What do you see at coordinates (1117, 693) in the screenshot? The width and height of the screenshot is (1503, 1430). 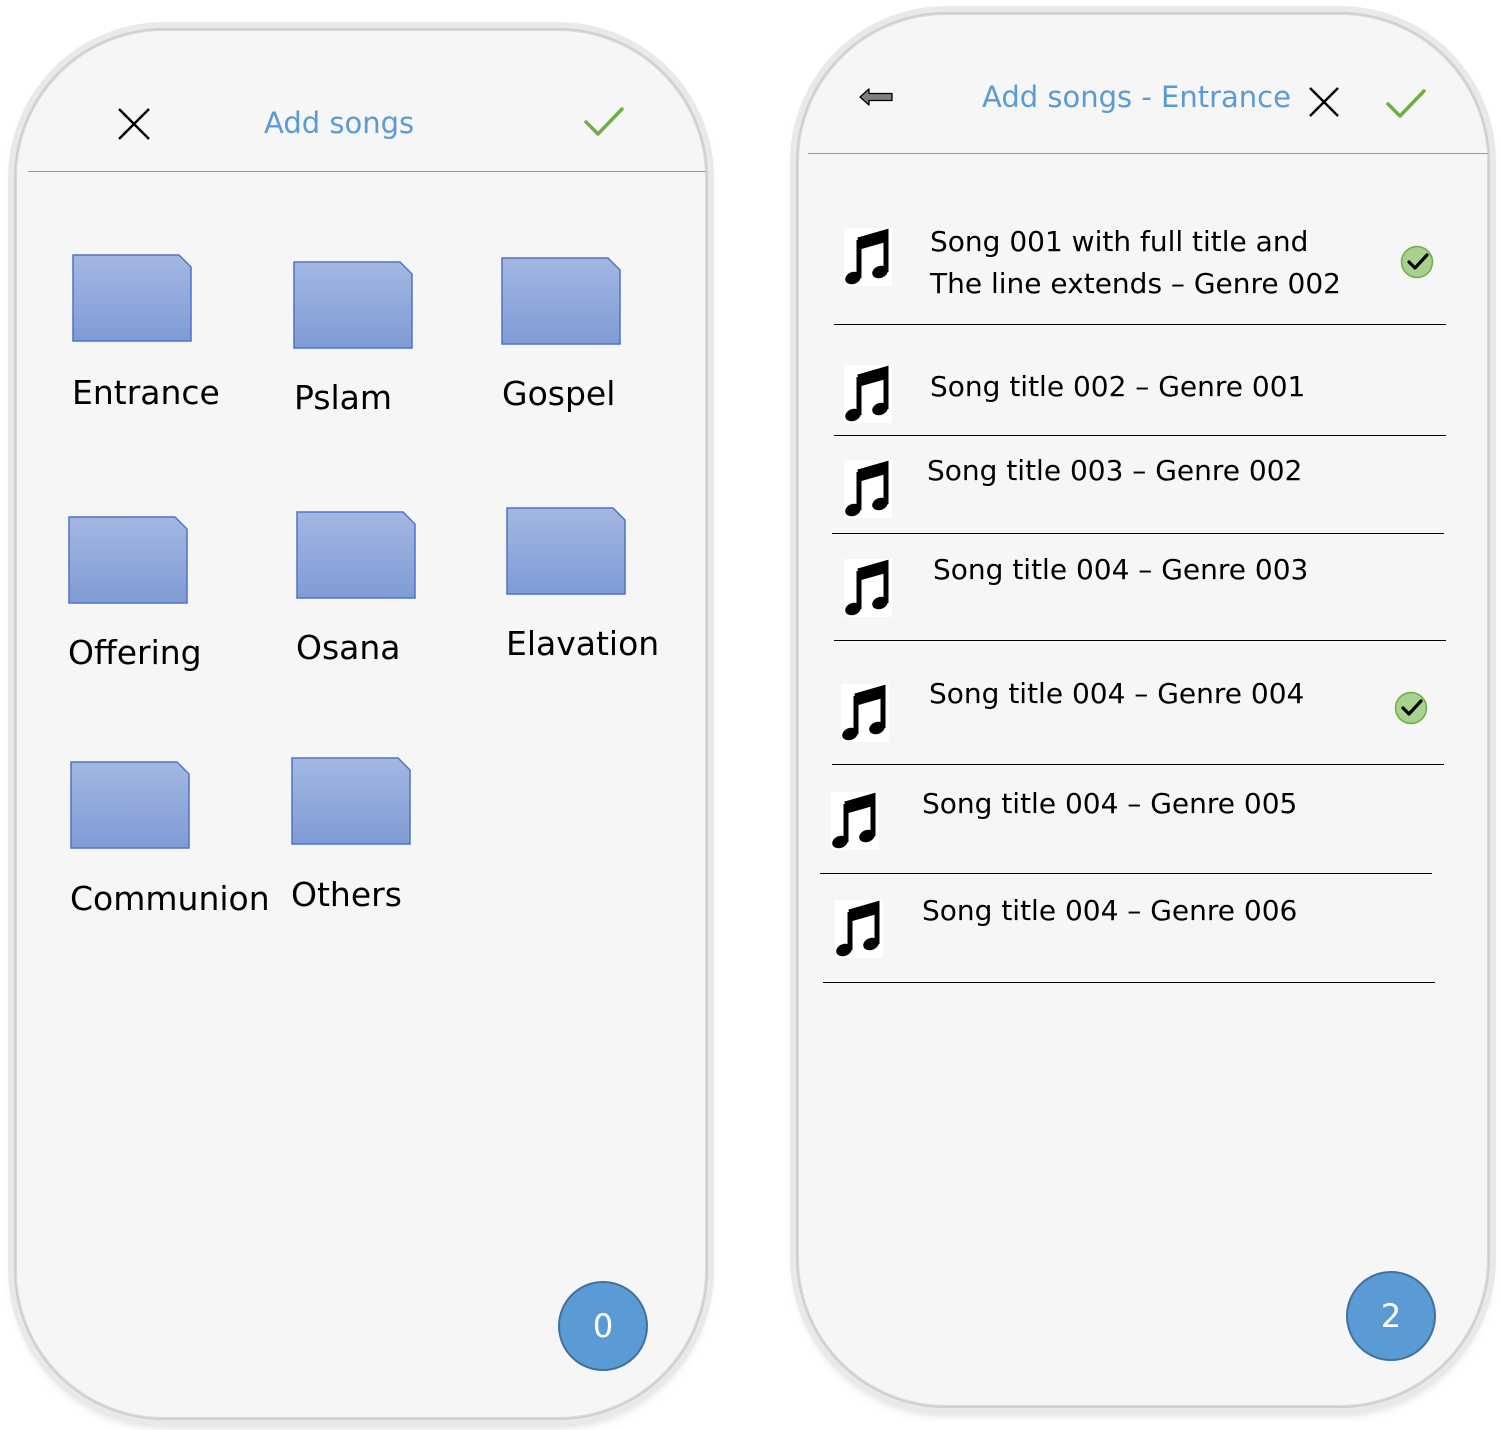 I see `song-title: Song title 004 – Genre 004` at bounding box center [1117, 693].